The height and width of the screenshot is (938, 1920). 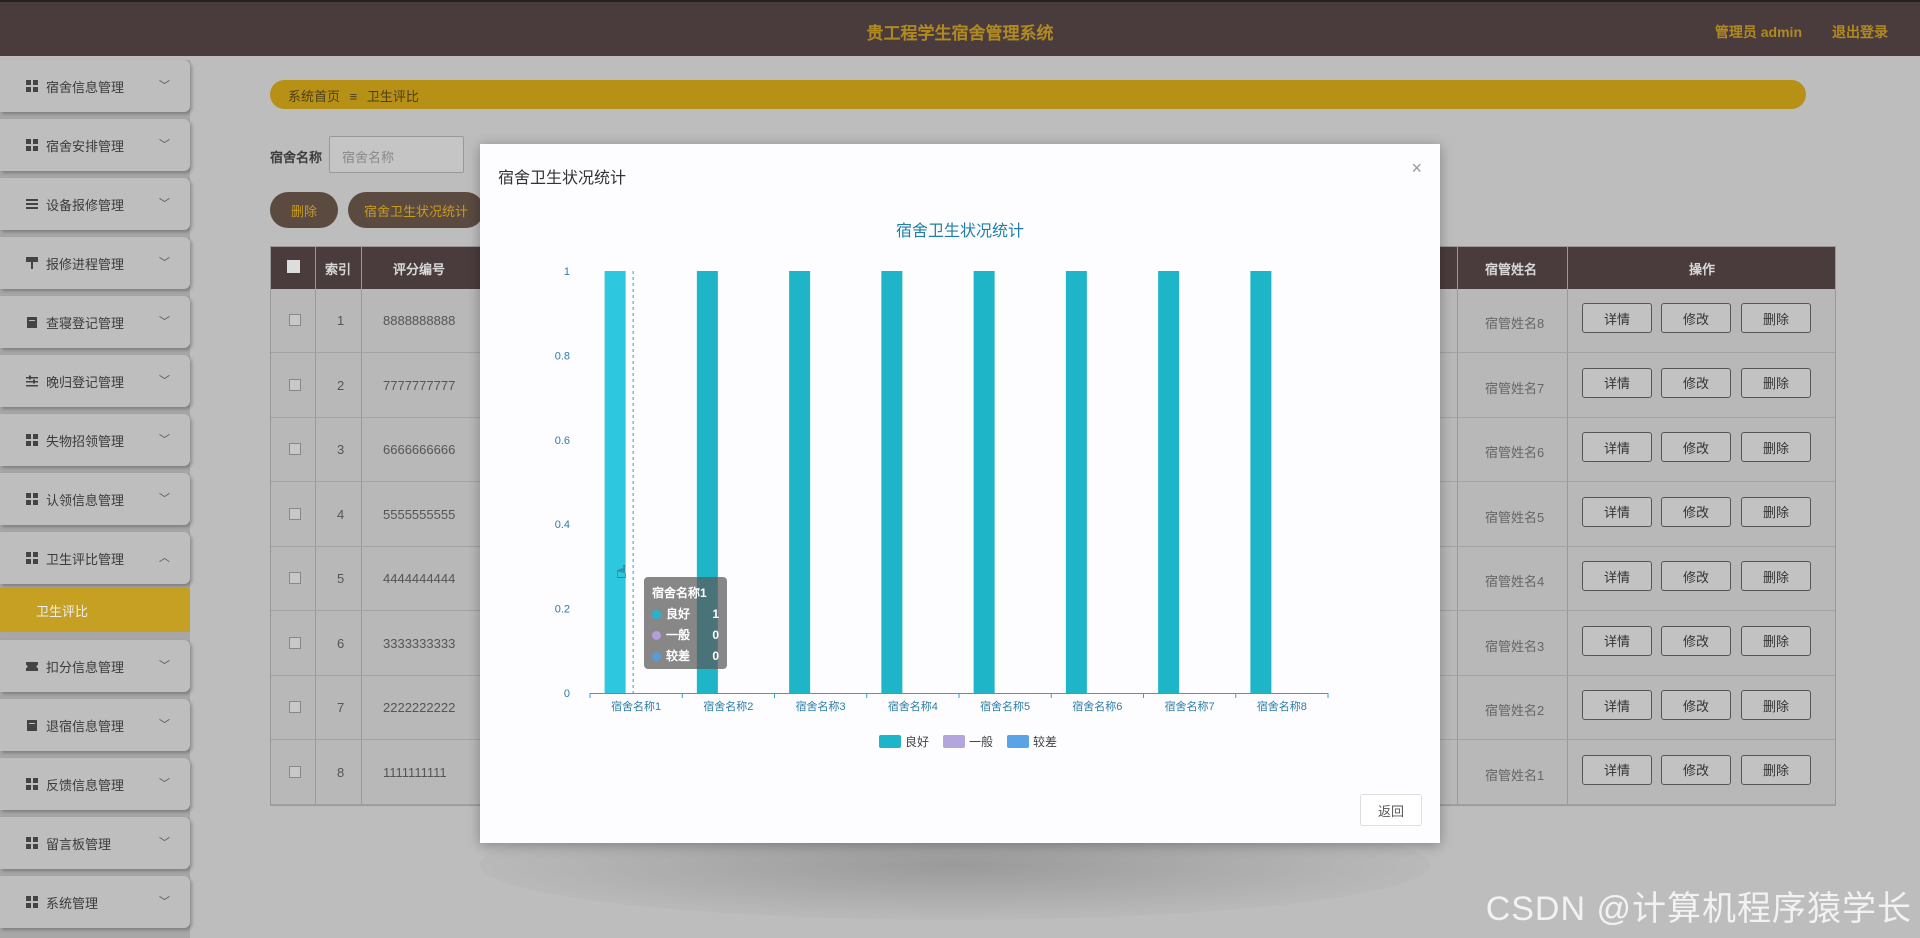 I want to click on legend-item: 一般, so click(x=967, y=741).